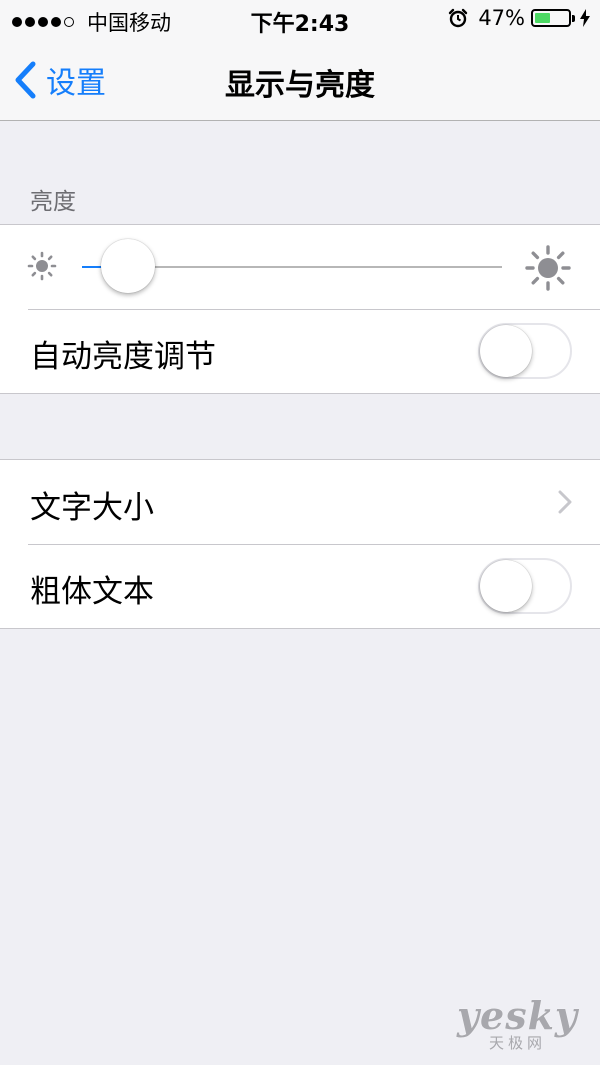  I want to click on brightness-slider, so click(292, 266).